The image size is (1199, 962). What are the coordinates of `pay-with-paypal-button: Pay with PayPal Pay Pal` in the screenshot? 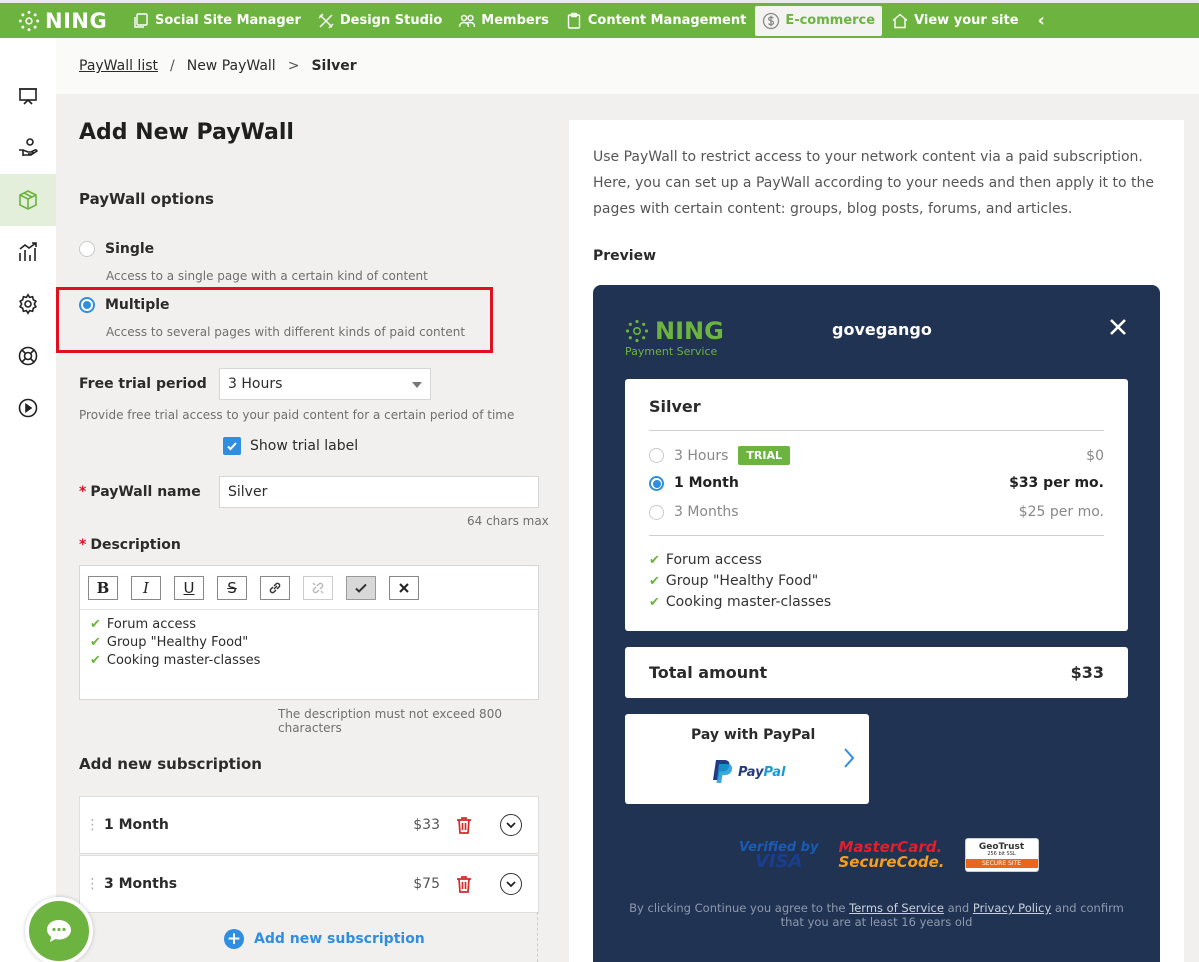 It's located at (747, 759).